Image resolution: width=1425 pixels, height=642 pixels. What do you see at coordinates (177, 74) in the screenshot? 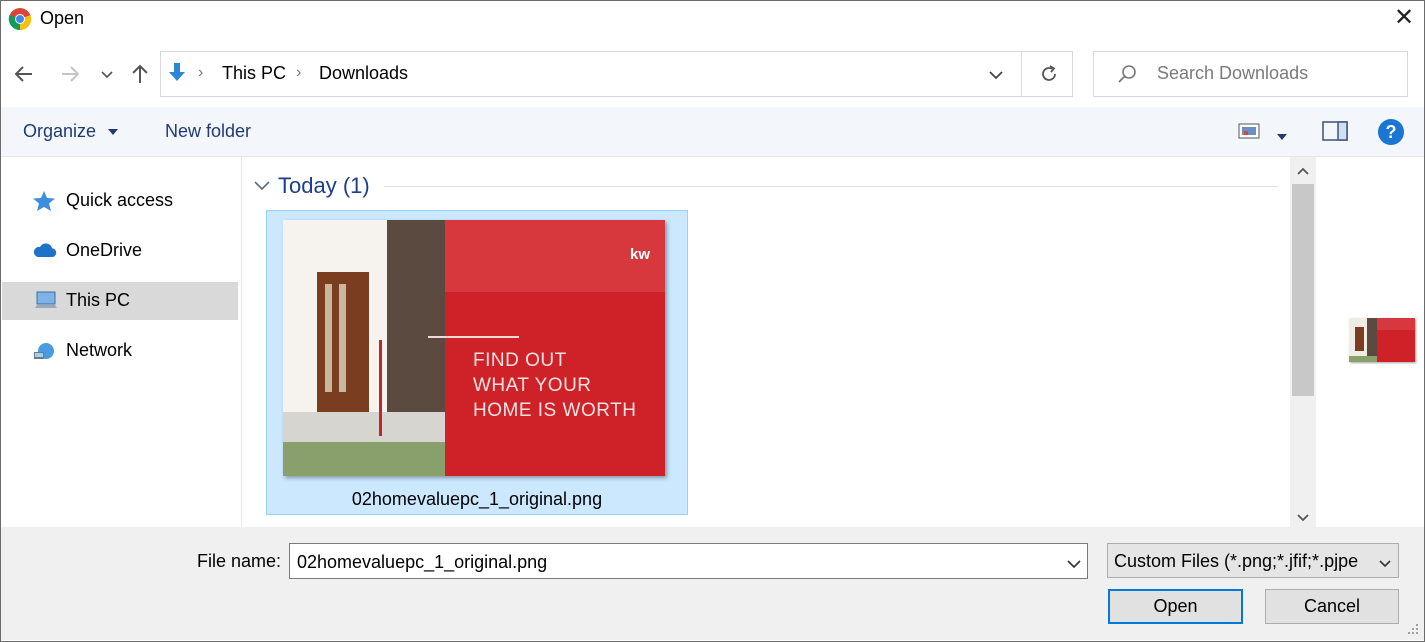
I see `downloads-icon` at bounding box center [177, 74].